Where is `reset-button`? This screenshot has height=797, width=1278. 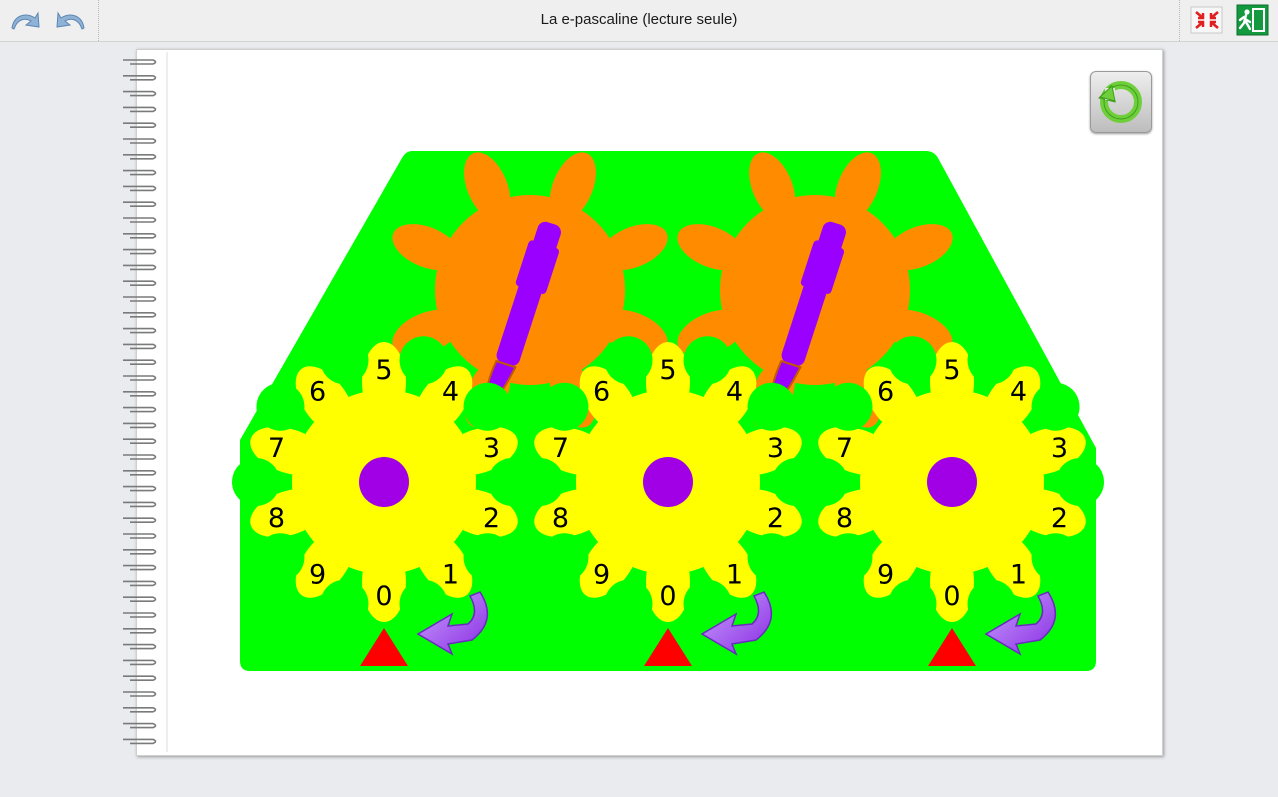 reset-button is located at coordinates (1121, 102).